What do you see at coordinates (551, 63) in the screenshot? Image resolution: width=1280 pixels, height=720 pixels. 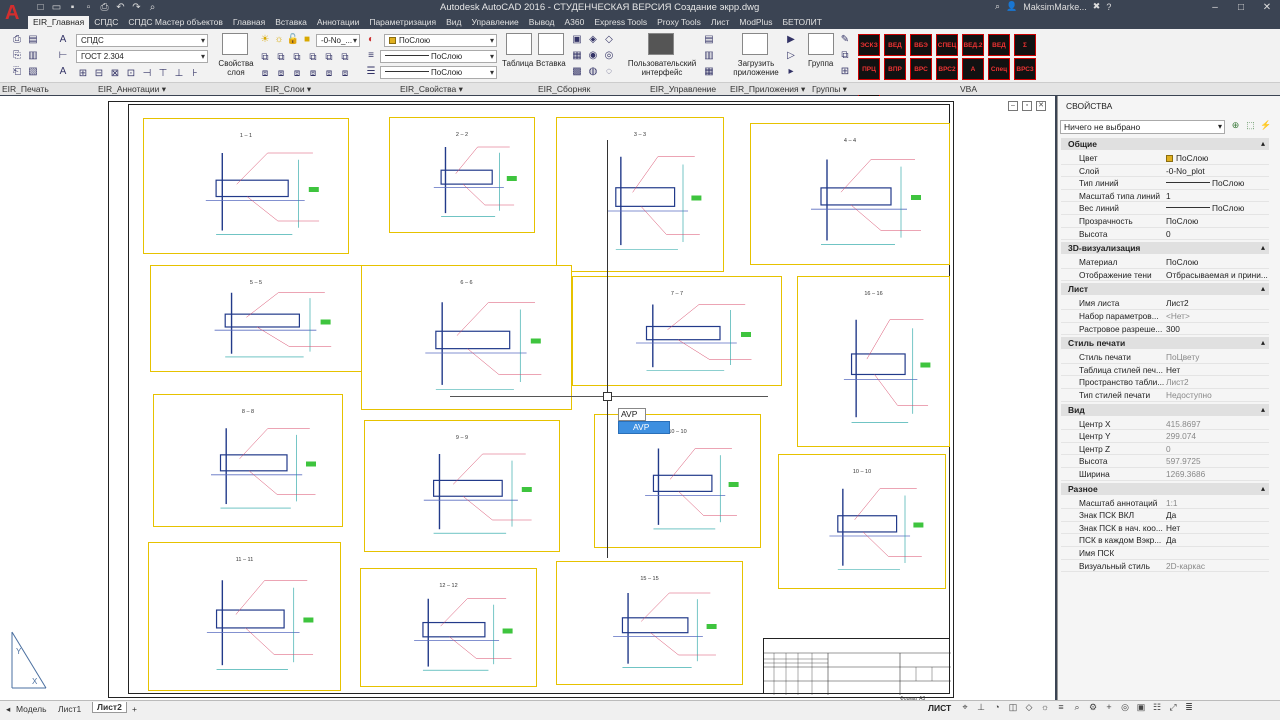 I see `insert-label: Вставка` at bounding box center [551, 63].